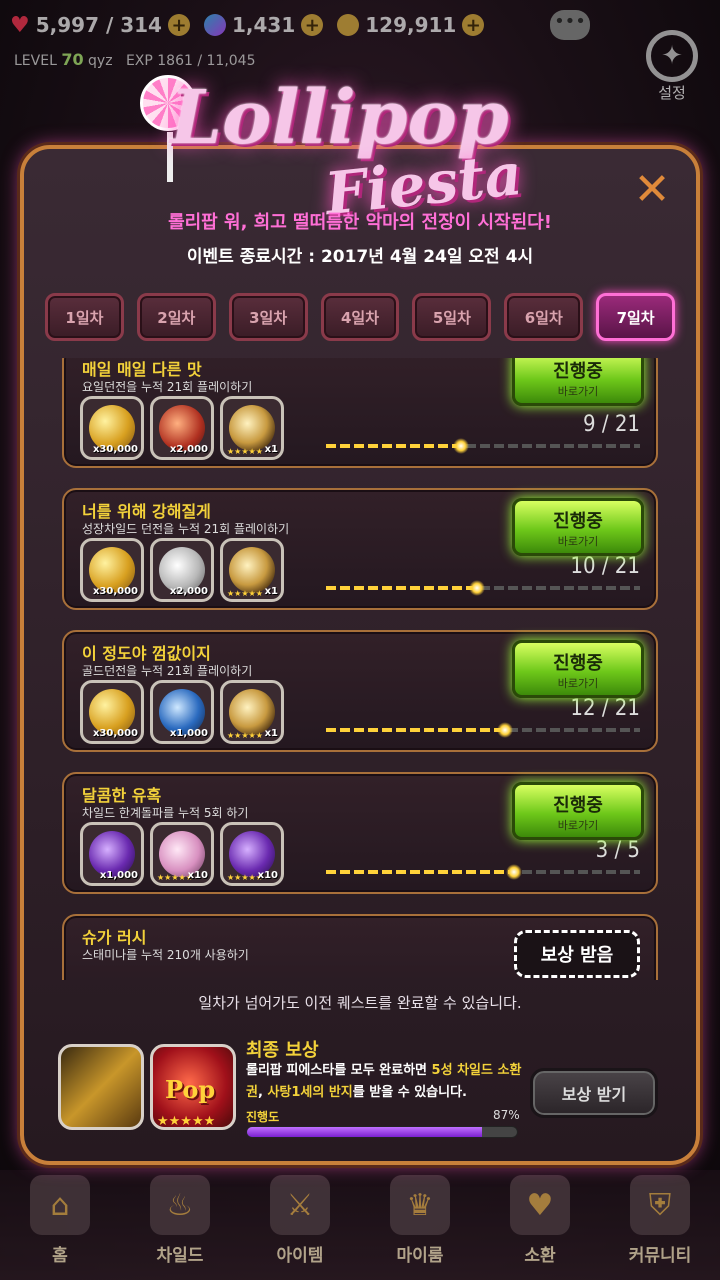 The width and height of the screenshot is (720, 1280). What do you see at coordinates (20, 25) in the screenshot?
I see `heart-icon: ♥` at bounding box center [20, 25].